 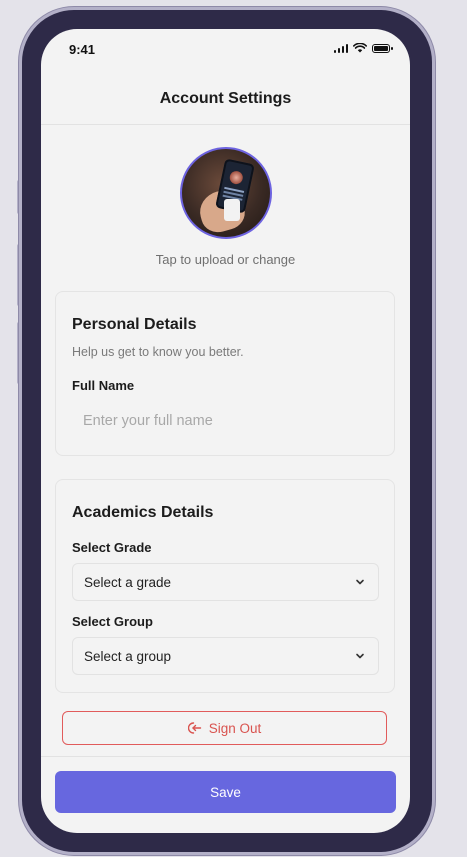 What do you see at coordinates (225, 421) in the screenshot?
I see `full-name-input` at bounding box center [225, 421].